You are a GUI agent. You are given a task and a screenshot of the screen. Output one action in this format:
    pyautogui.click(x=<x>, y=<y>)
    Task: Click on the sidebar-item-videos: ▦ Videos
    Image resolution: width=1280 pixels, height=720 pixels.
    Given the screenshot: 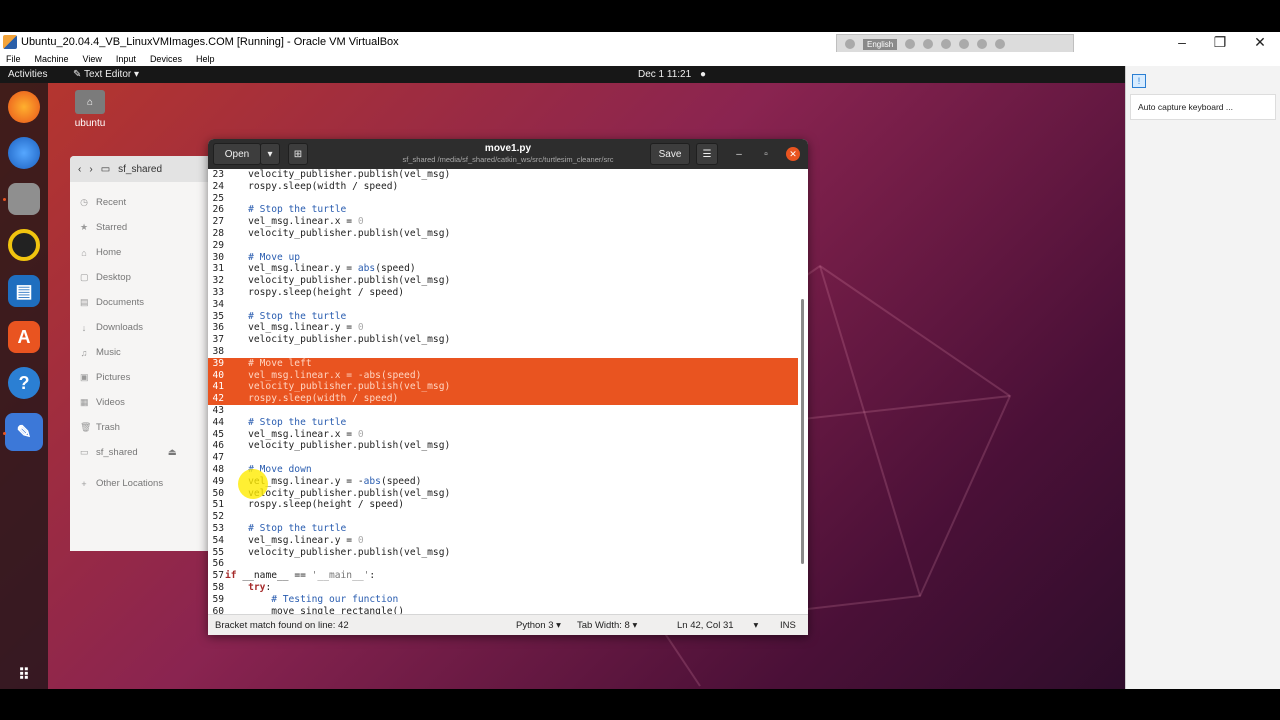 What is the action you would take?
    pyautogui.click(x=140, y=402)
    